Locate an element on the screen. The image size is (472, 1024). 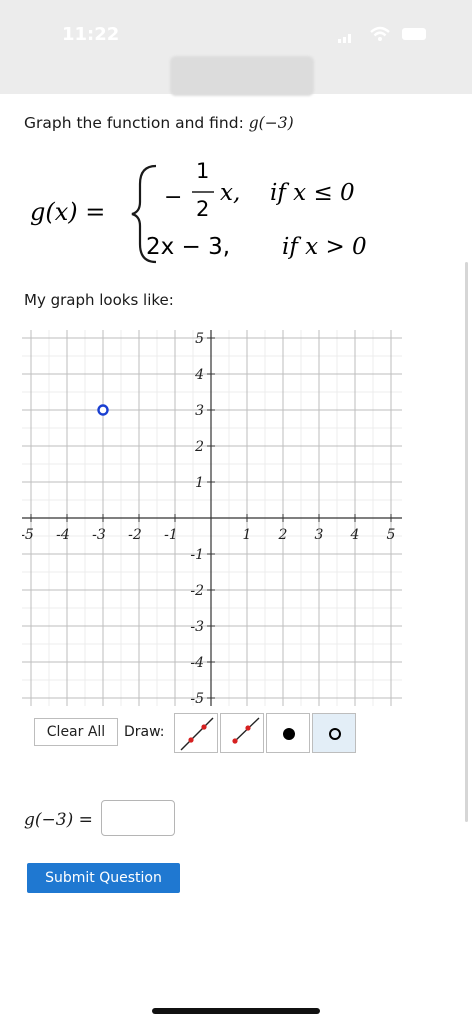
piece2-condition: if x > 0 is located at coordinates (324, 247).